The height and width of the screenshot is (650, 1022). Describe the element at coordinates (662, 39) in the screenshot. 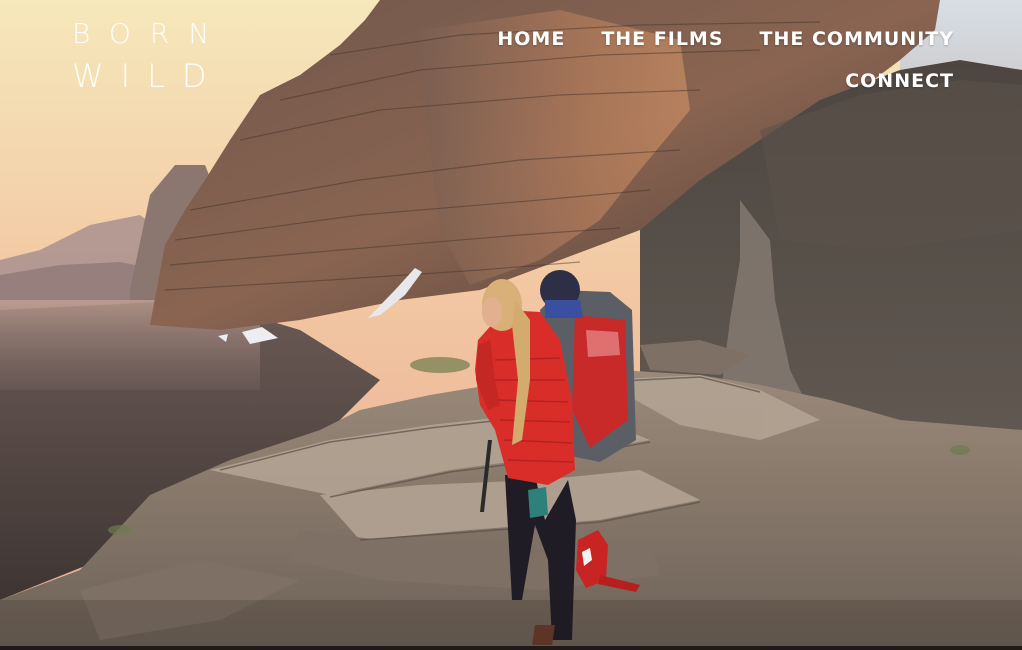

I see `nav-films-link: THE FILMS` at that location.